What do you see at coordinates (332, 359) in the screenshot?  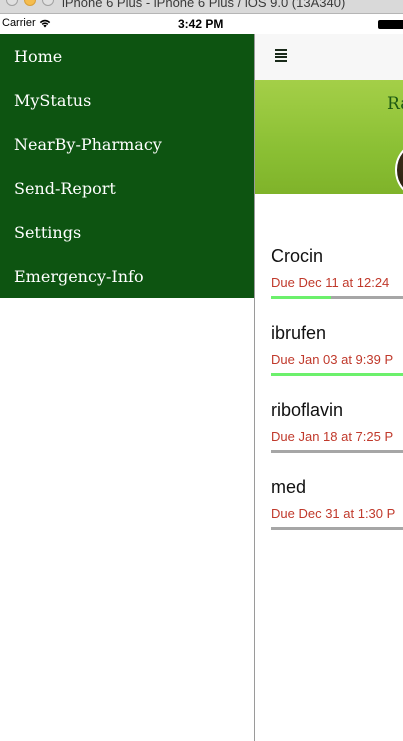 I see `medicine-due-date: Due Jan 03 at 9:39 P` at bounding box center [332, 359].